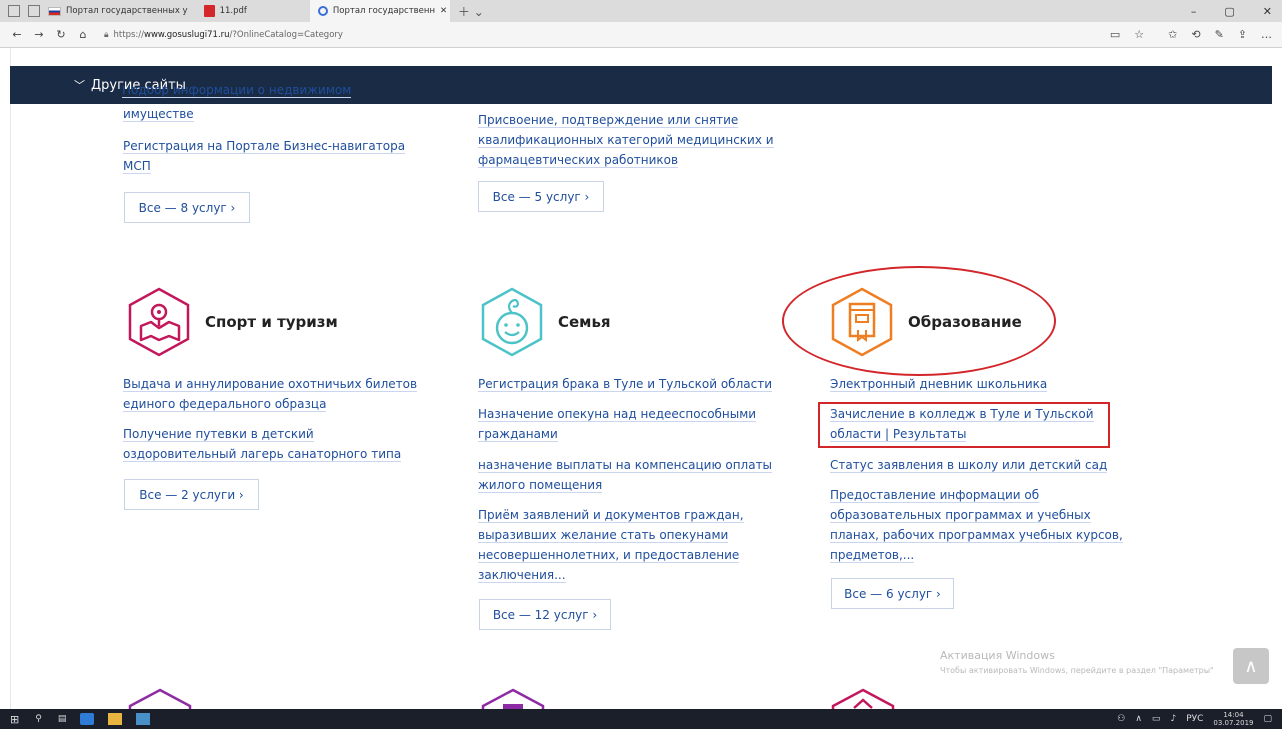 The width and height of the screenshot is (1282, 729). I want to click on service-link: жилого помещения, so click(540, 485).